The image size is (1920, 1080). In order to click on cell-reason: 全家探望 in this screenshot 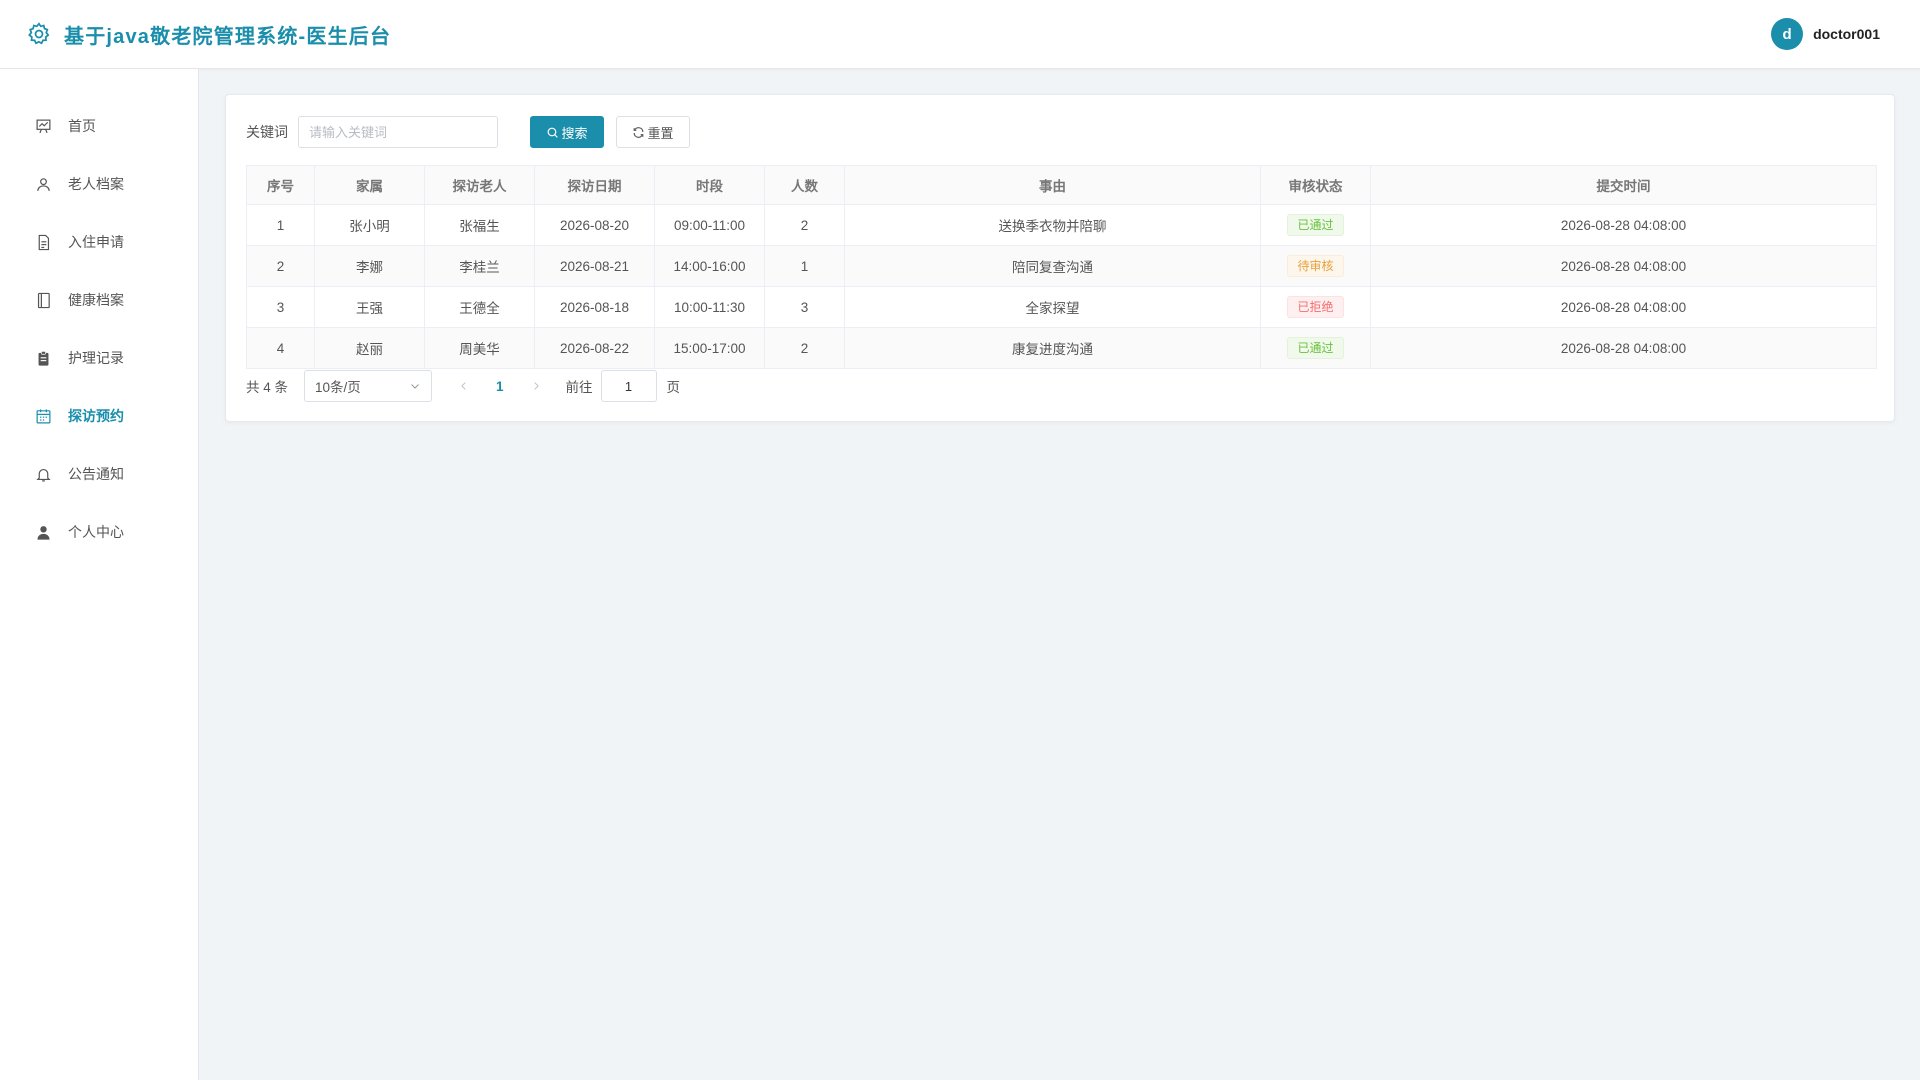, I will do `click(1052, 307)`.